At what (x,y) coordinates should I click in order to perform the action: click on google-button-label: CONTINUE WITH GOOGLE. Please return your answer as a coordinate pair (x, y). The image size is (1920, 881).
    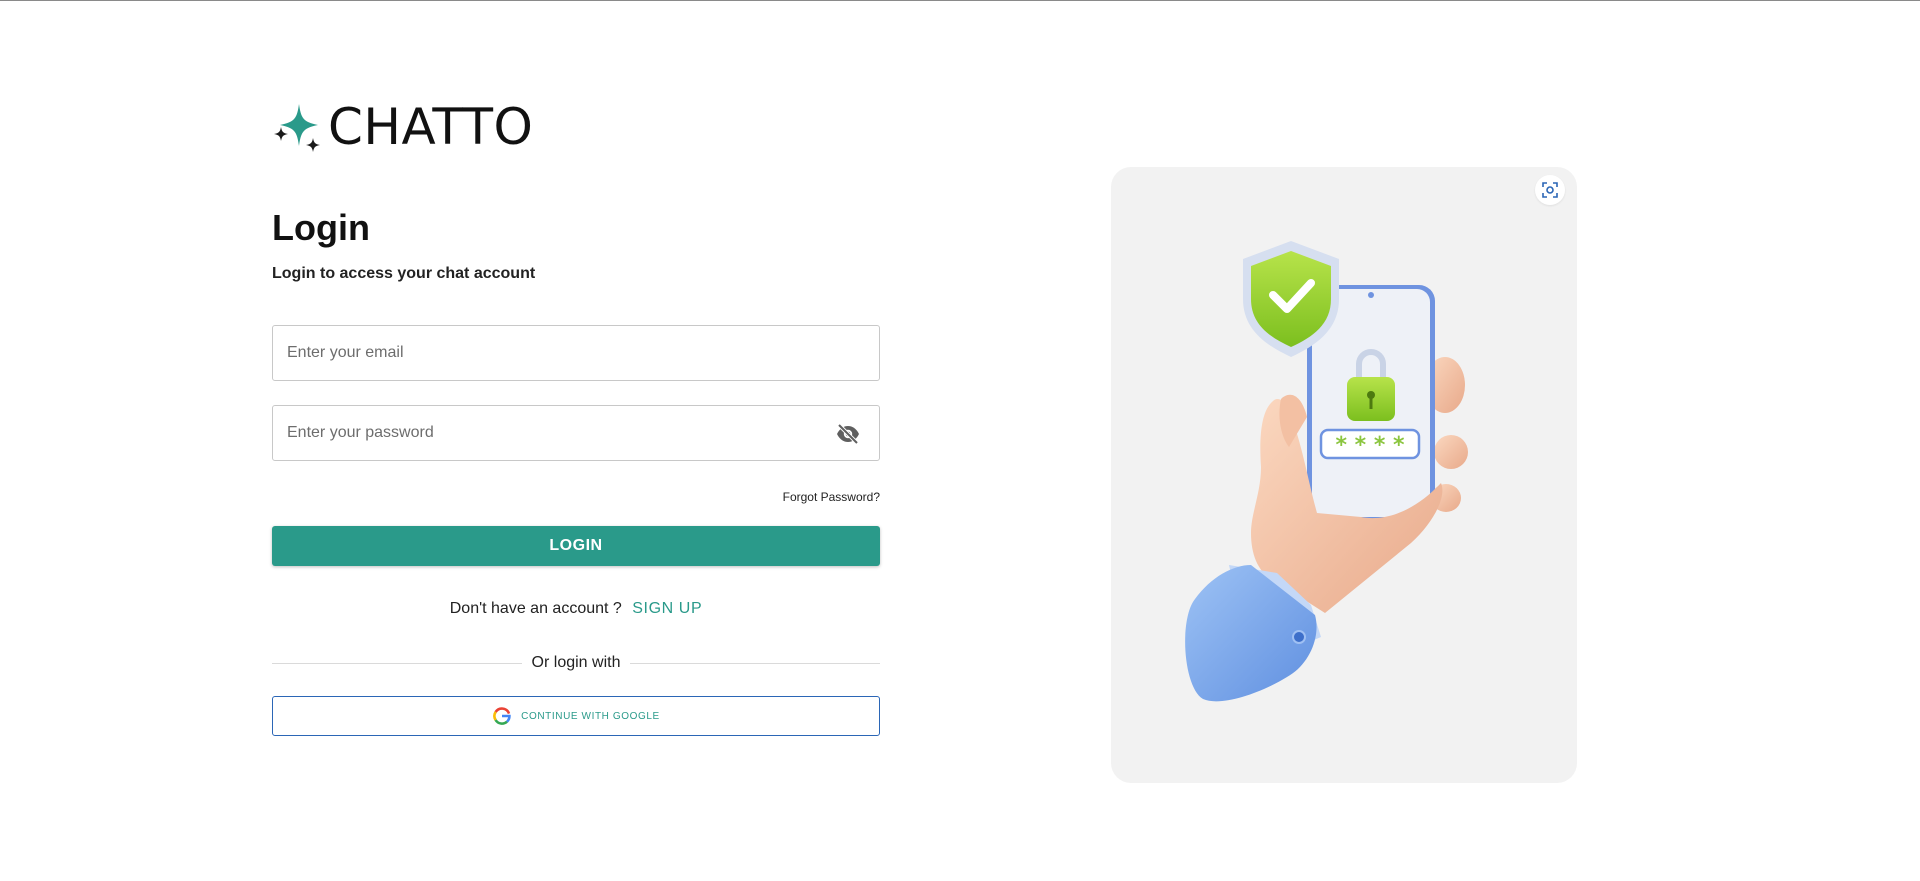
    Looking at the image, I should click on (590, 716).